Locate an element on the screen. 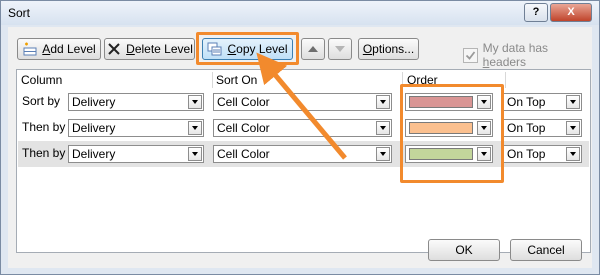 This screenshot has width=600, height=275. ok-button: OK is located at coordinates (464, 250).